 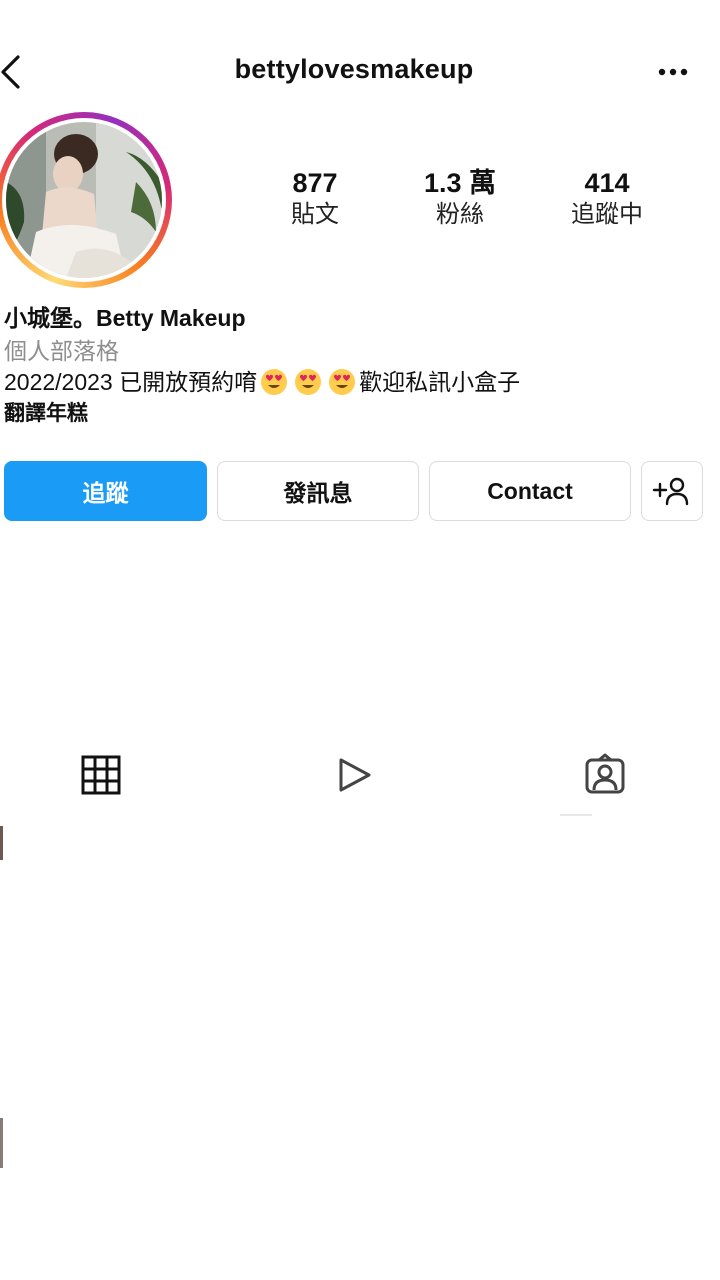 I want to click on followers-count: 1.3 萬, so click(x=460, y=183).